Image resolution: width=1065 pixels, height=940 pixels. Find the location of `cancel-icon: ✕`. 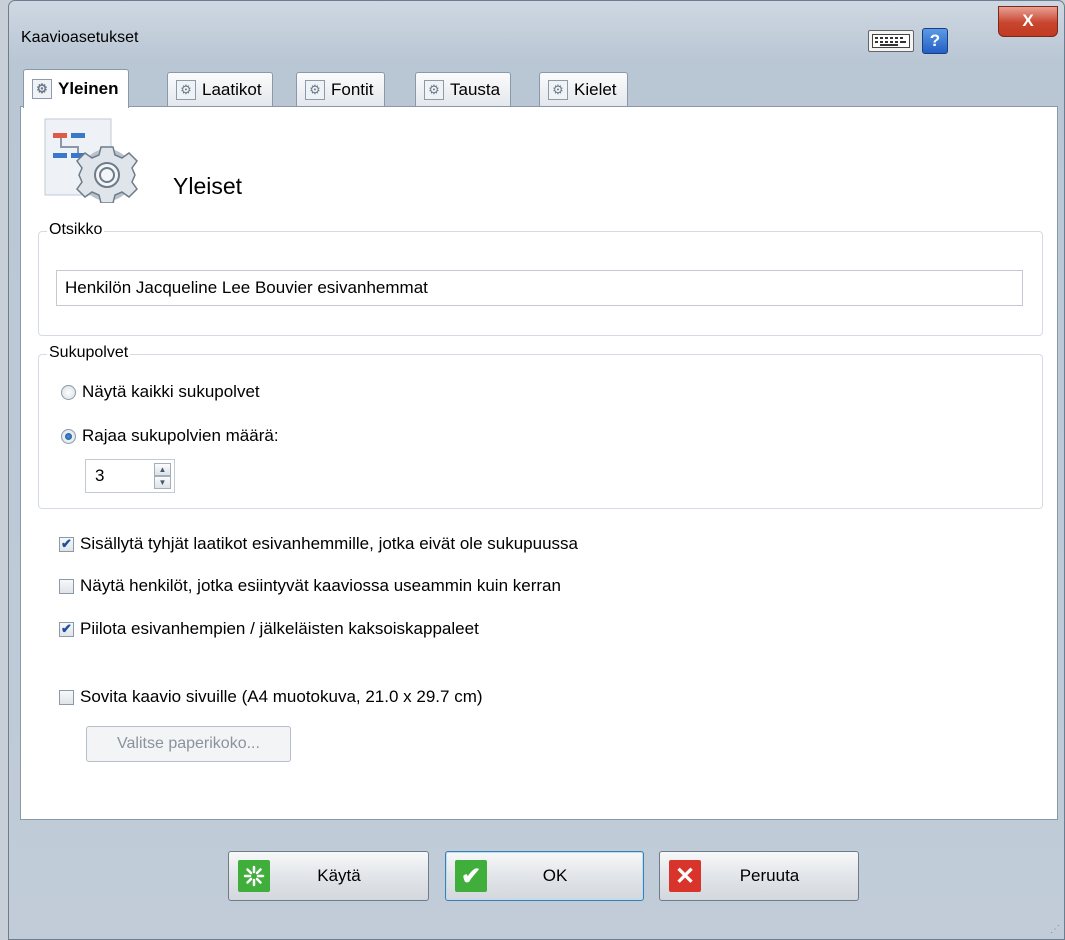

cancel-icon: ✕ is located at coordinates (685, 876).